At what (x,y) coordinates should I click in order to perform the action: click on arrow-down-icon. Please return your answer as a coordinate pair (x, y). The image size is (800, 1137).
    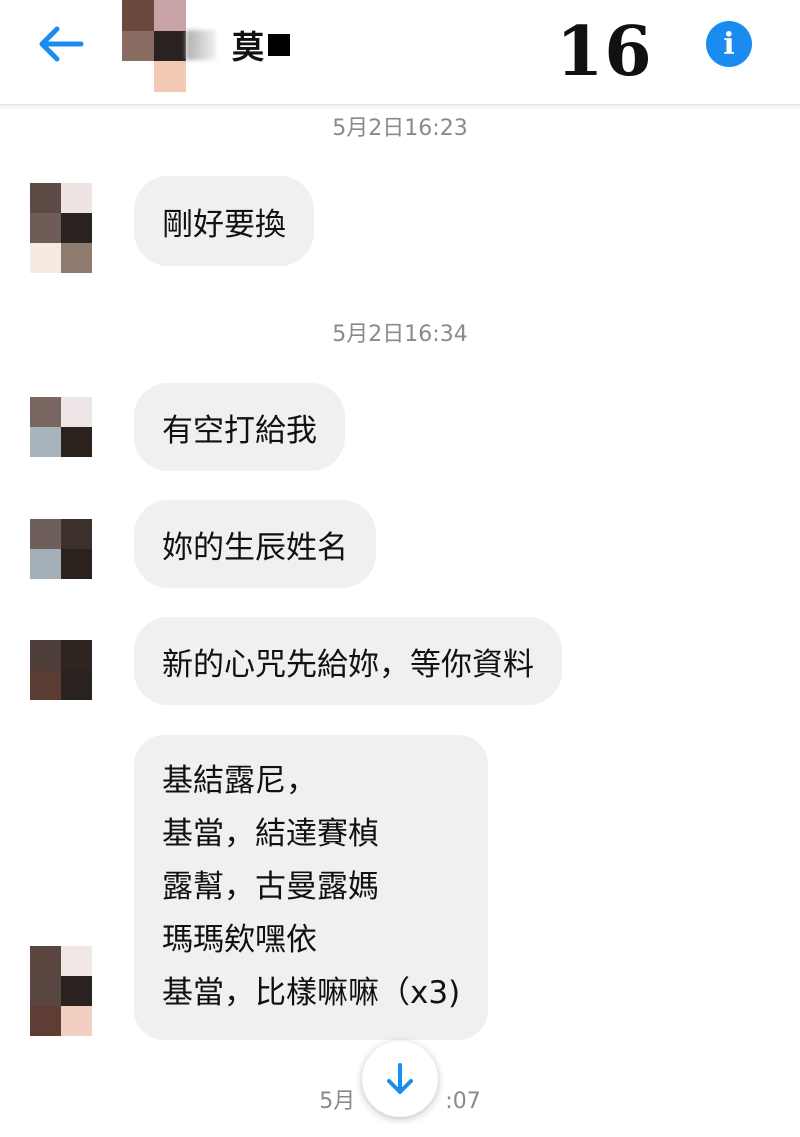
    Looking at the image, I should click on (400, 1078).